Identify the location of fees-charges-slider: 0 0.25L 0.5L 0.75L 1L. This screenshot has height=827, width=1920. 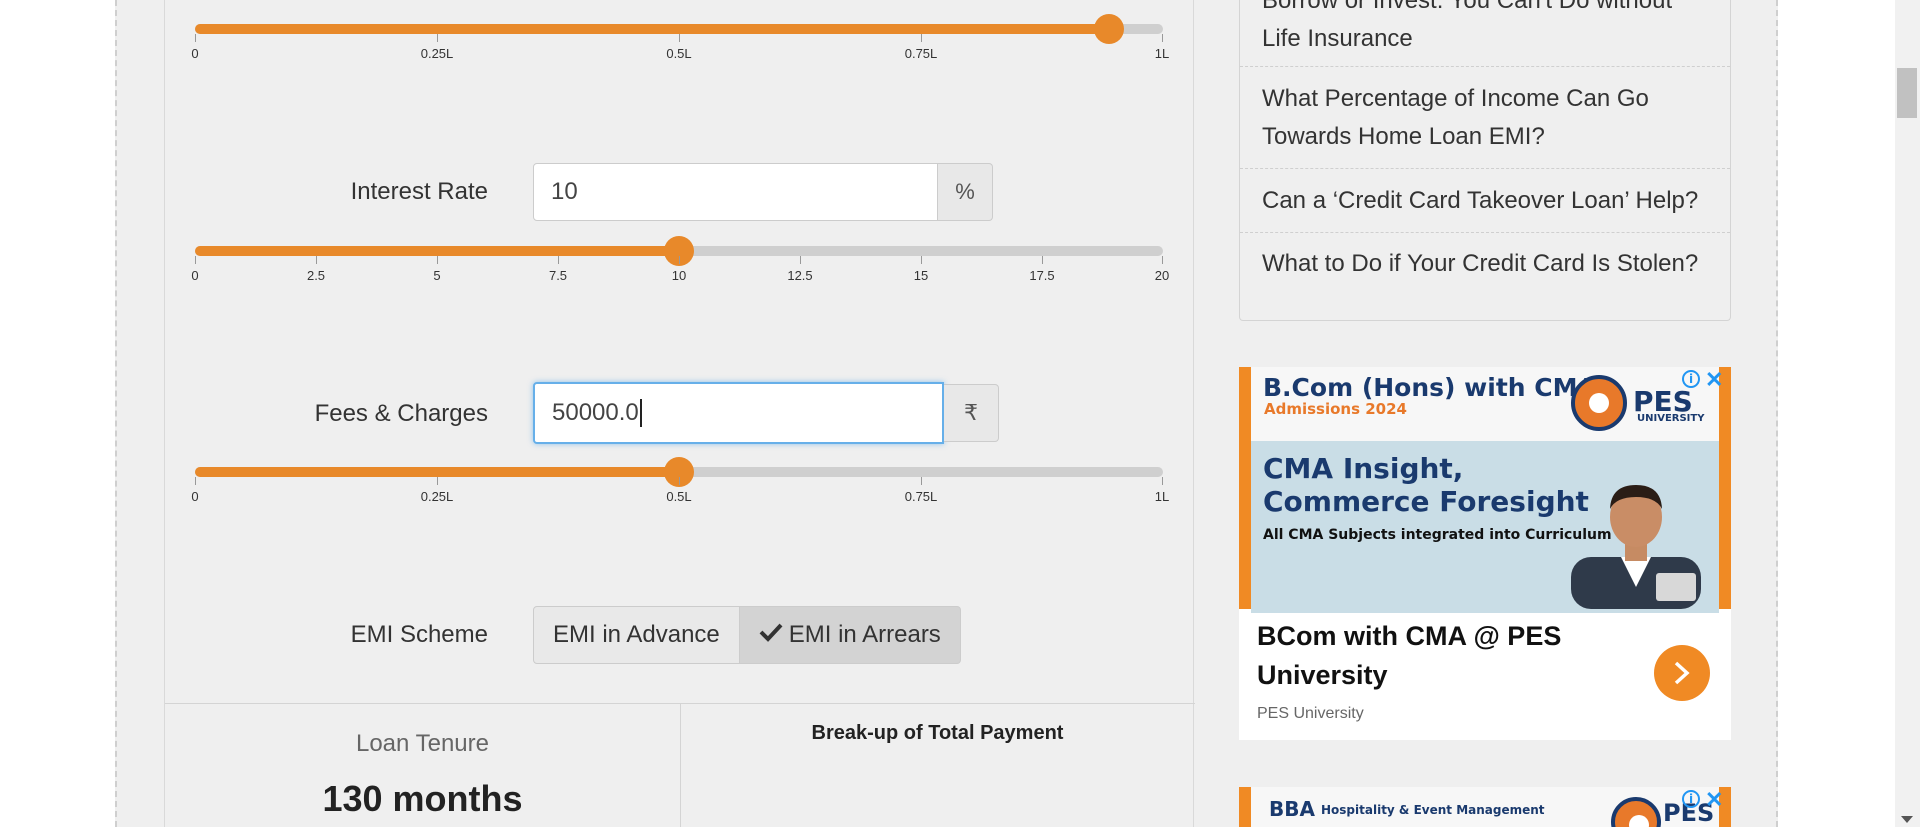
(680, 473).